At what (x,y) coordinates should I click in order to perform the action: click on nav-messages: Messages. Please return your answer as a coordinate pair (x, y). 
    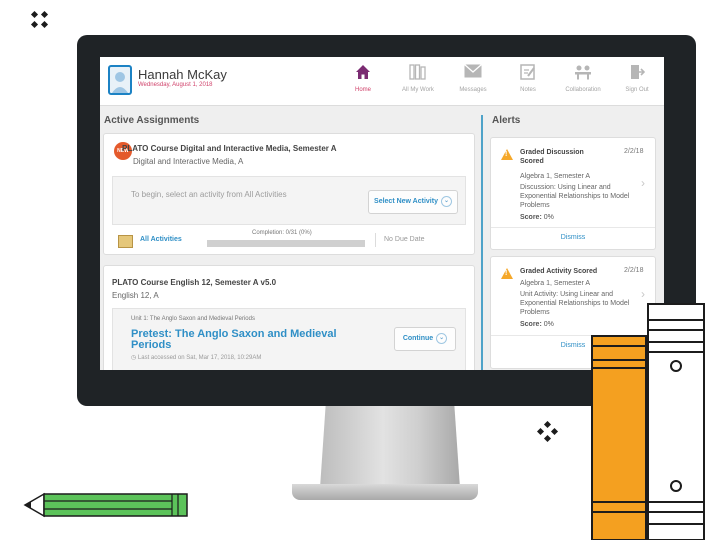
    Looking at the image, I should click on (473, 78).